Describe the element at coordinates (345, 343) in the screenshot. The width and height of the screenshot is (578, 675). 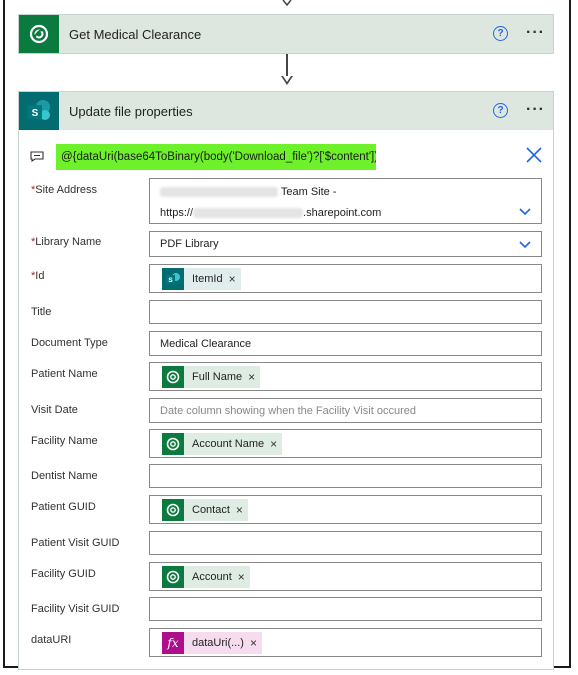
I see `document-type-field: Medical Clearance` at that location.